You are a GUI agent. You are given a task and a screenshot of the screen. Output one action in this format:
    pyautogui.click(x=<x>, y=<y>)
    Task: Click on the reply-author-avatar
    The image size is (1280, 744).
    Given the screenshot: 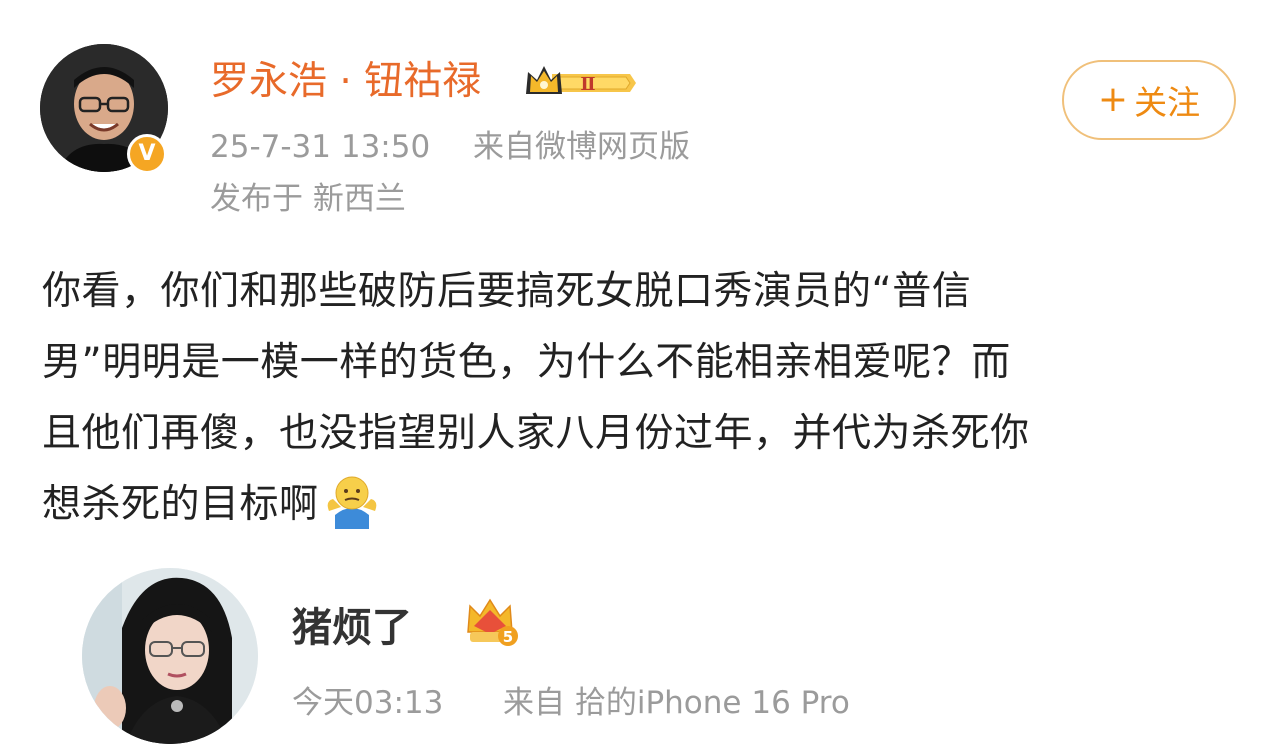 What is the action you would take?
    pyautogui.click(x=170, y=656)
    